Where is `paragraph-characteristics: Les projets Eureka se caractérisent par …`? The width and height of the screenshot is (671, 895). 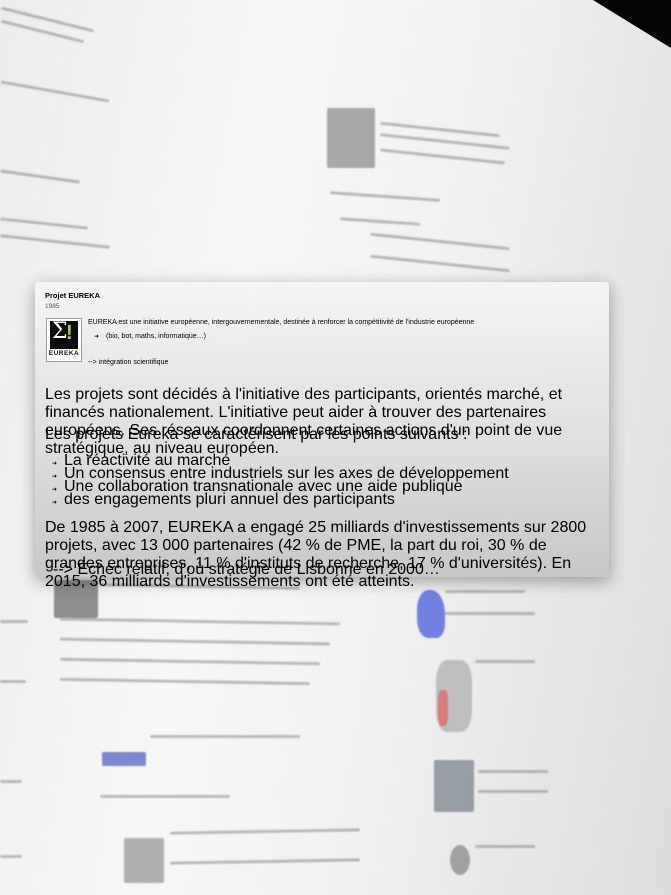
paragraph-characteristics: Les projets Eureka se caractérisent par … is located at coordinates (256, 434).